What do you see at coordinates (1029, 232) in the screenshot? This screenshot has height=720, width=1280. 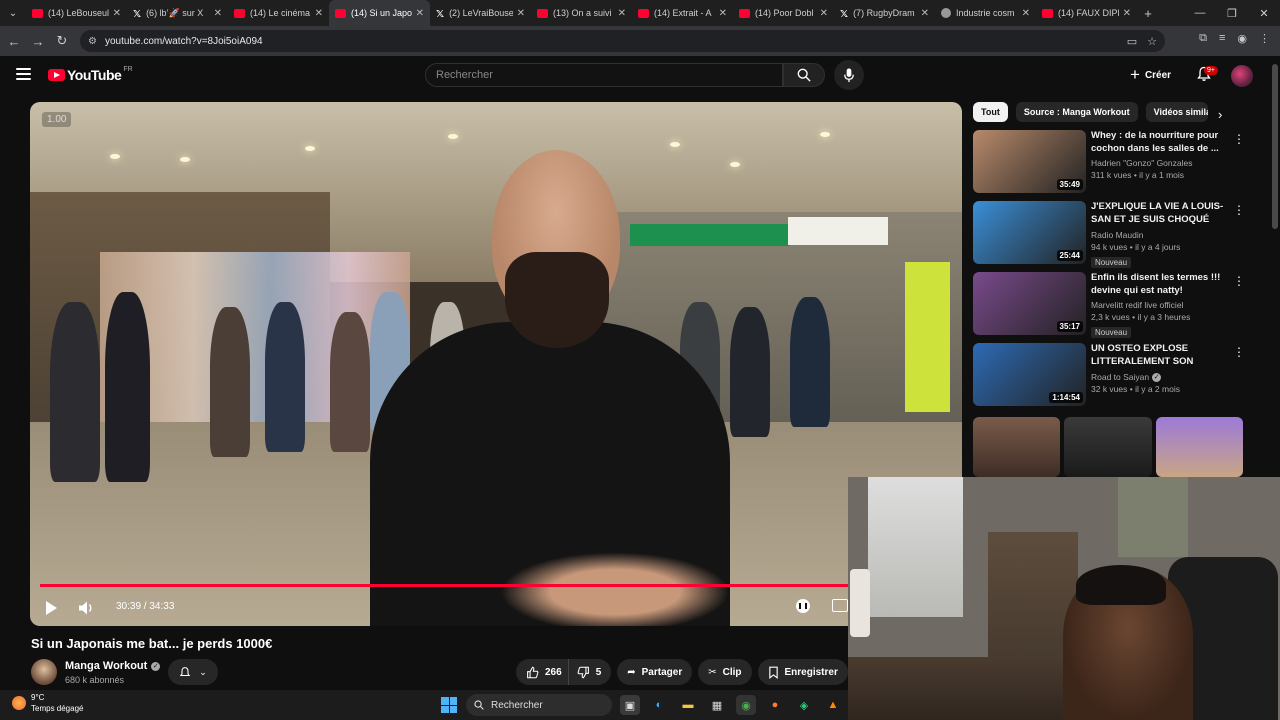 I see `video-thumbnail: 25:44` at bounding box center [1029, 232].